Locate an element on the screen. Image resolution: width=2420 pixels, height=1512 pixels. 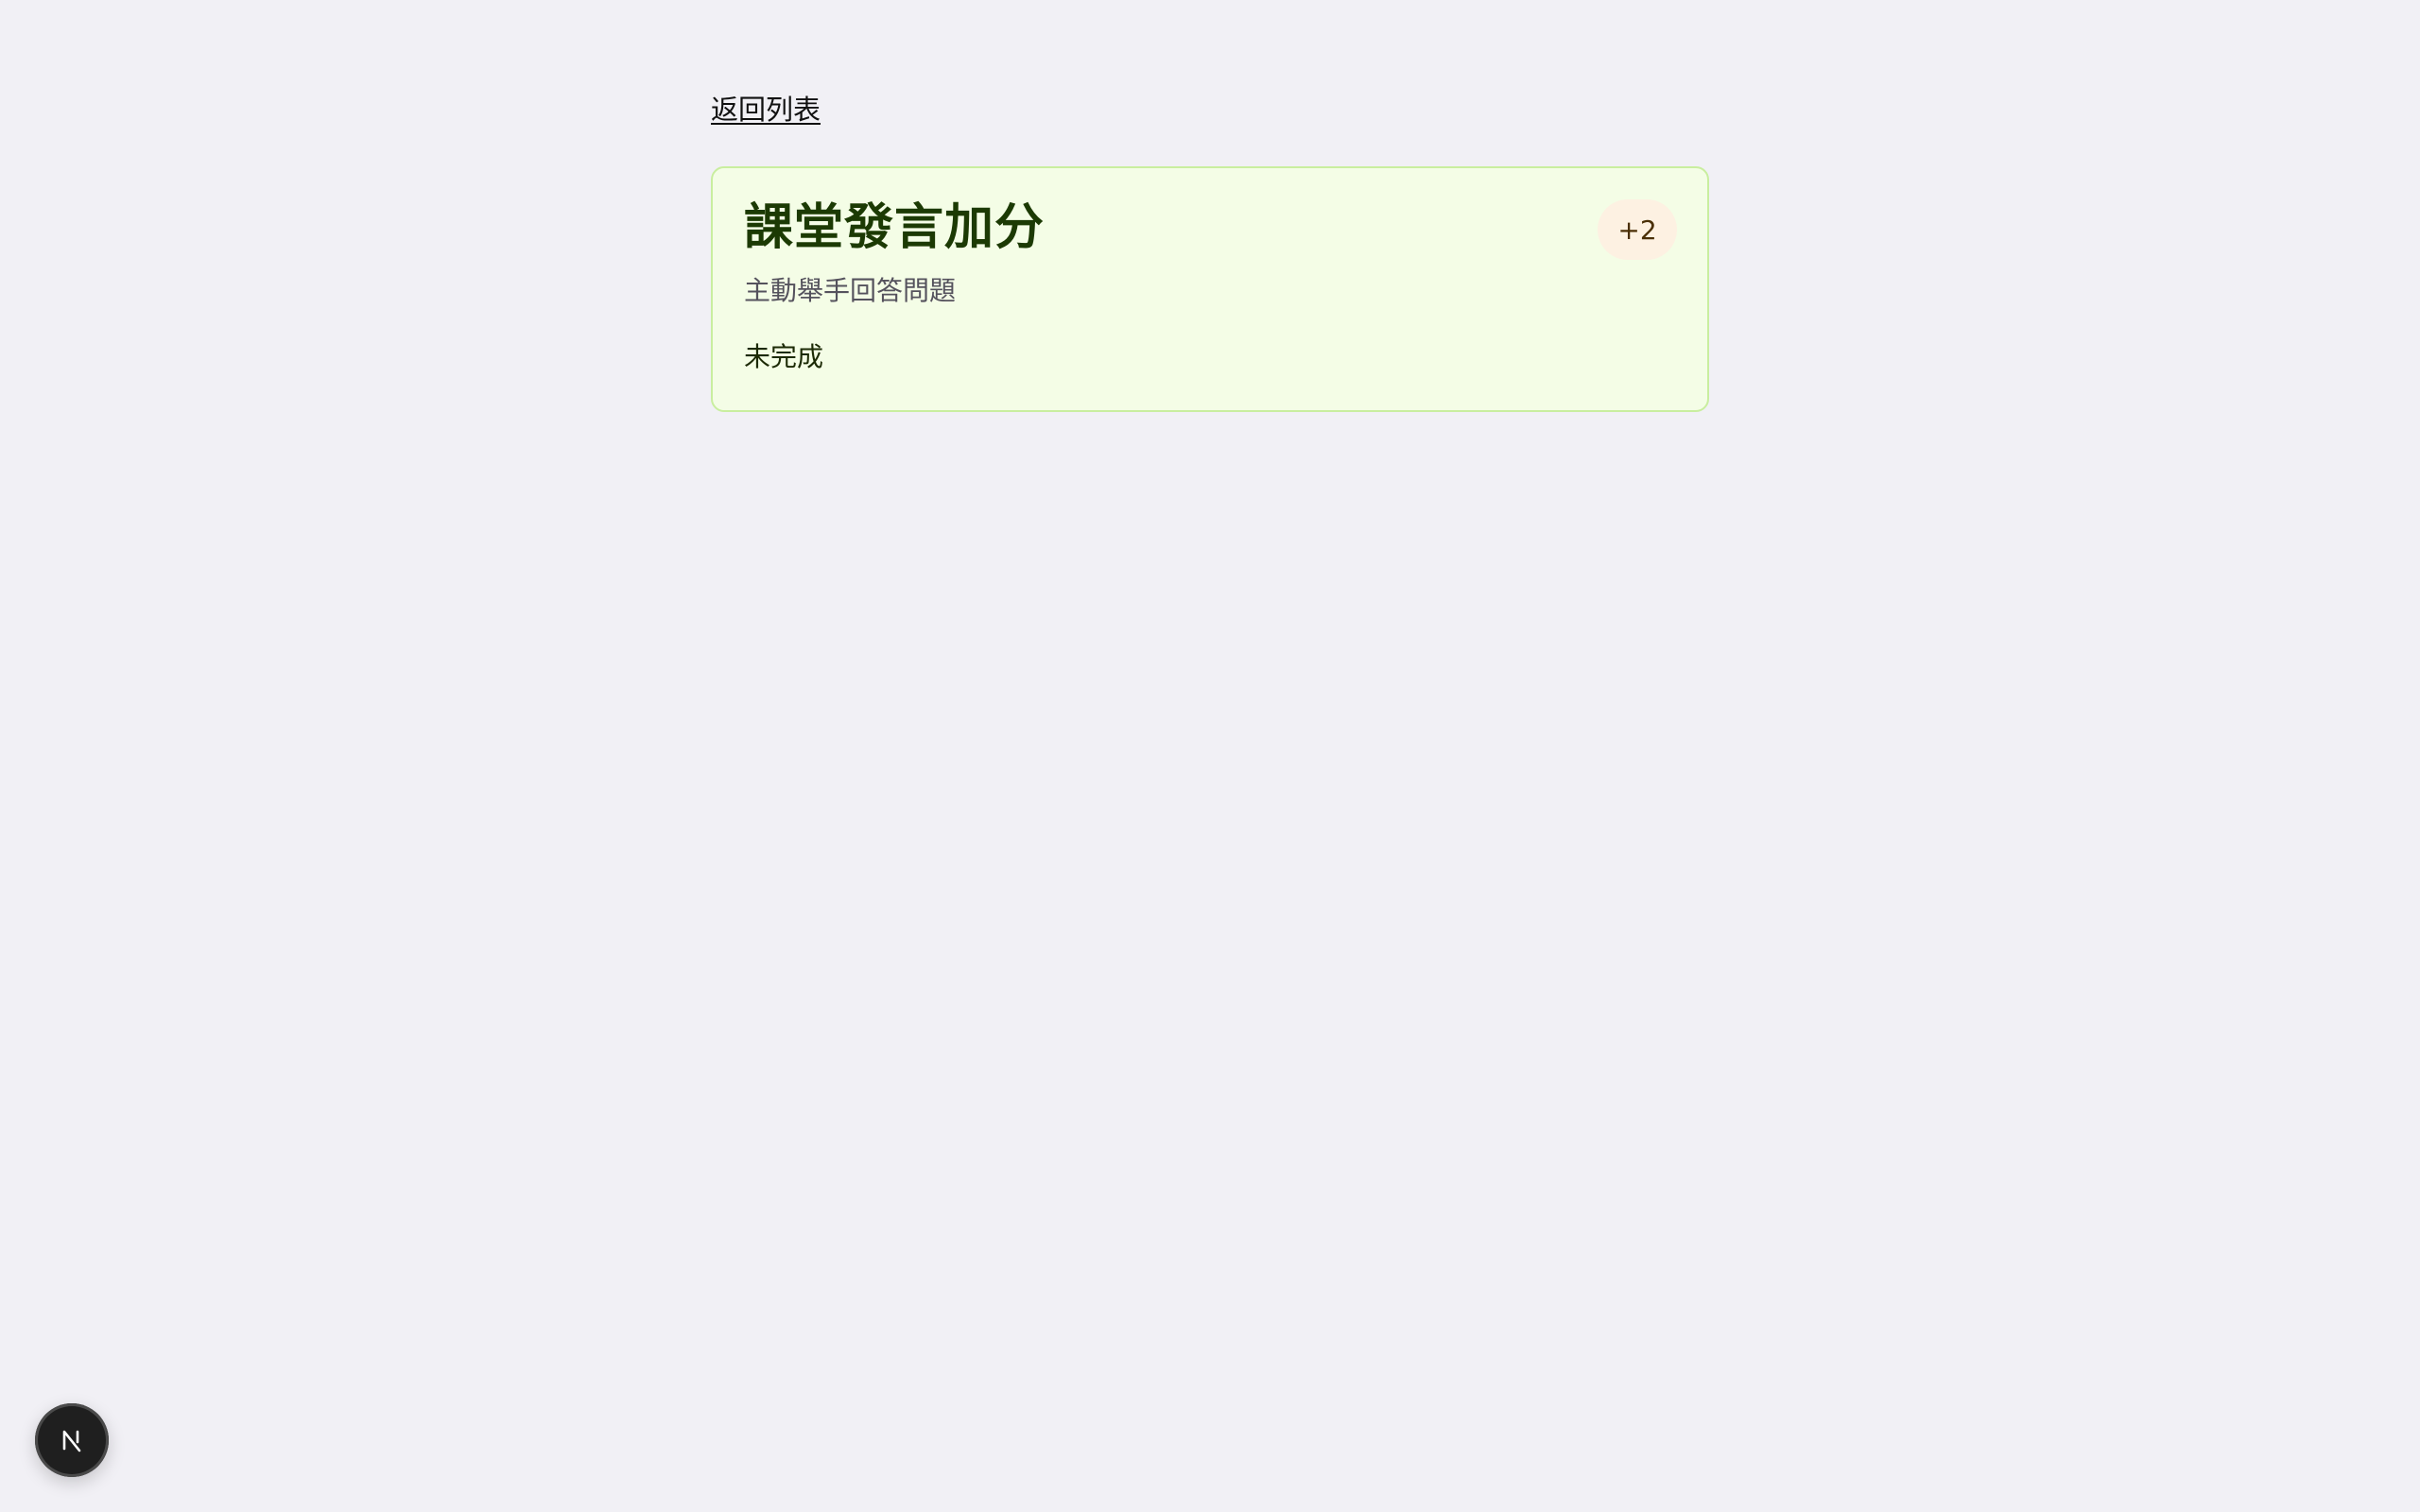
task-title: 課堂發言加分 is located at coordinates (895, 227).